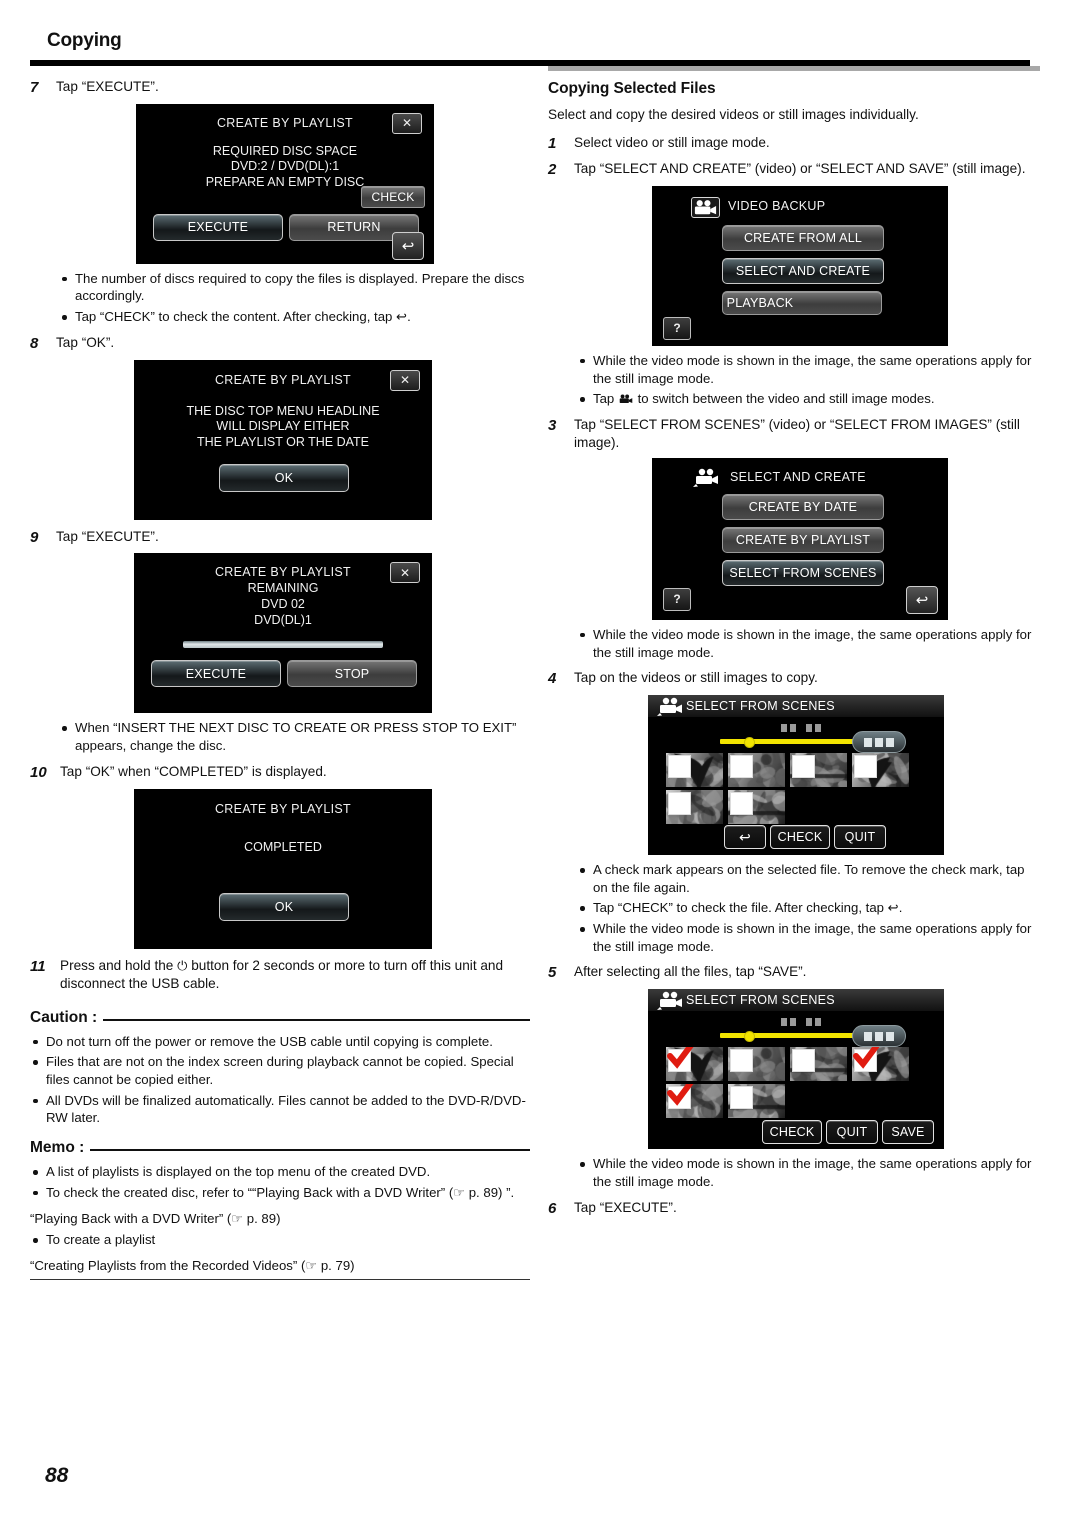 The image size is (1080, 1527). Describe the element at coordinates (760, 1000) in the screenshot. I see `screen-title: SELECT FROM SCENES` at that location.